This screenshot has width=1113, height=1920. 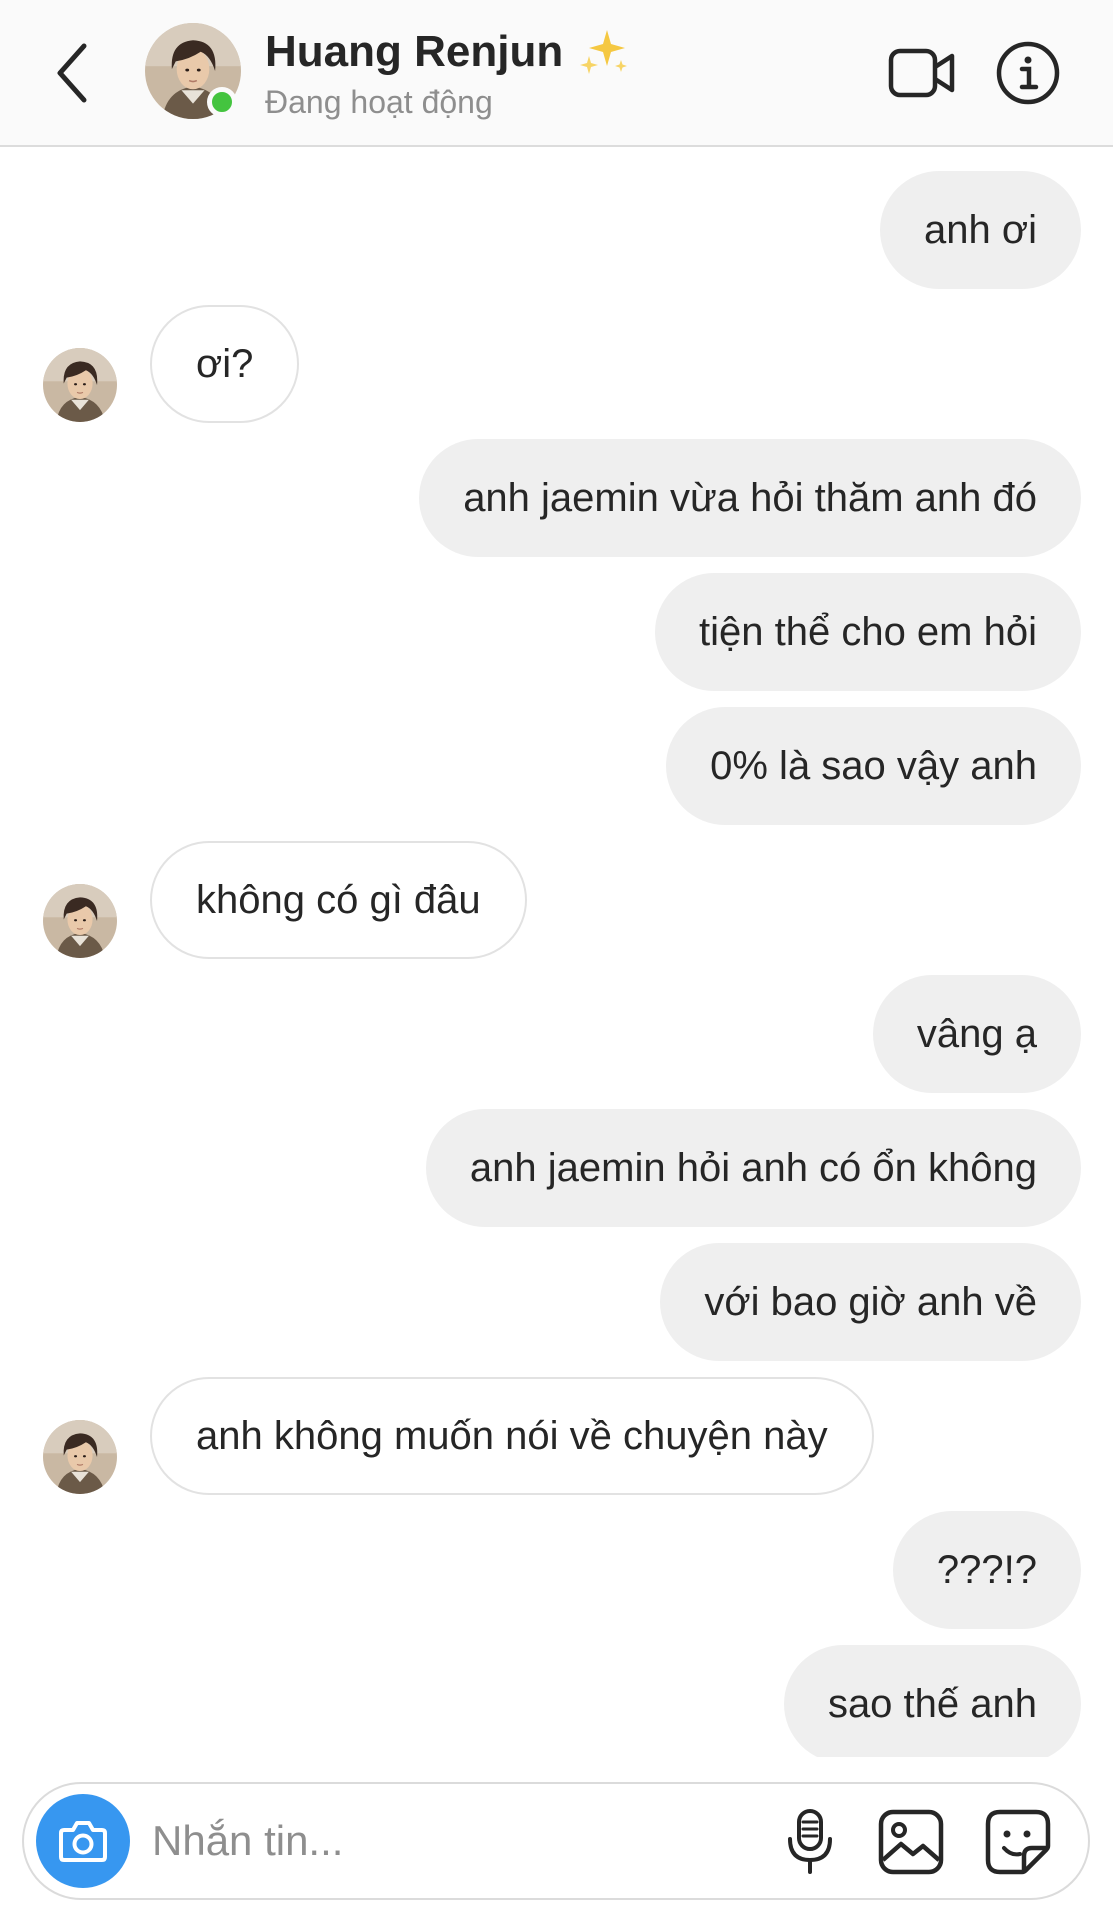 What do you see at coordinates (379, 102) in the screenshot?
I see `active-status: Đang hoạt động` at bounding box center [379, 102].